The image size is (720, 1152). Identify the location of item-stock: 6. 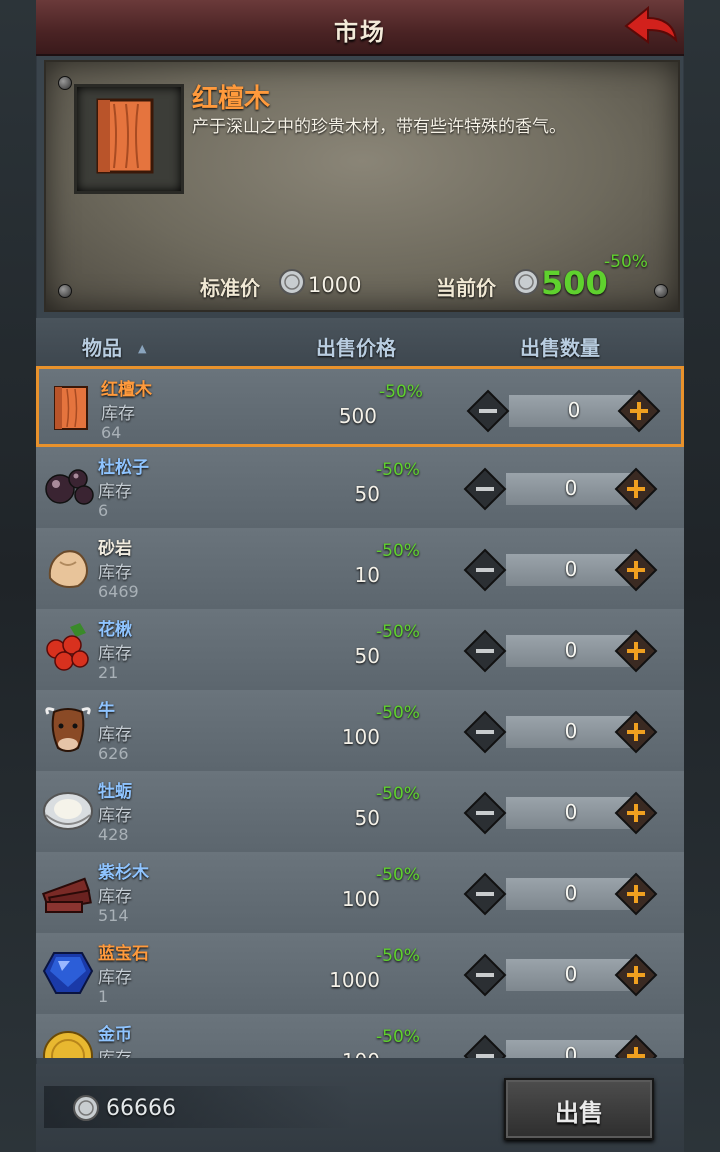
(103, 510).